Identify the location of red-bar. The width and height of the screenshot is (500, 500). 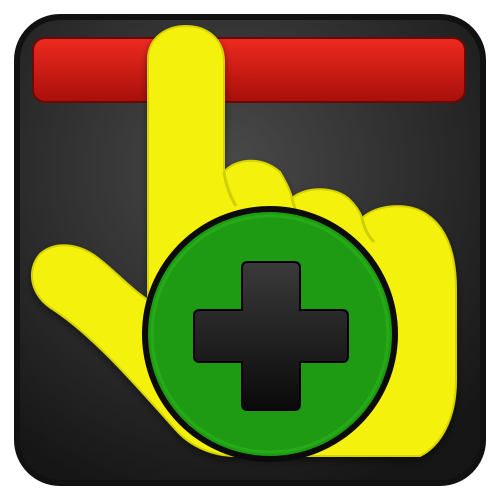
(249, 70).